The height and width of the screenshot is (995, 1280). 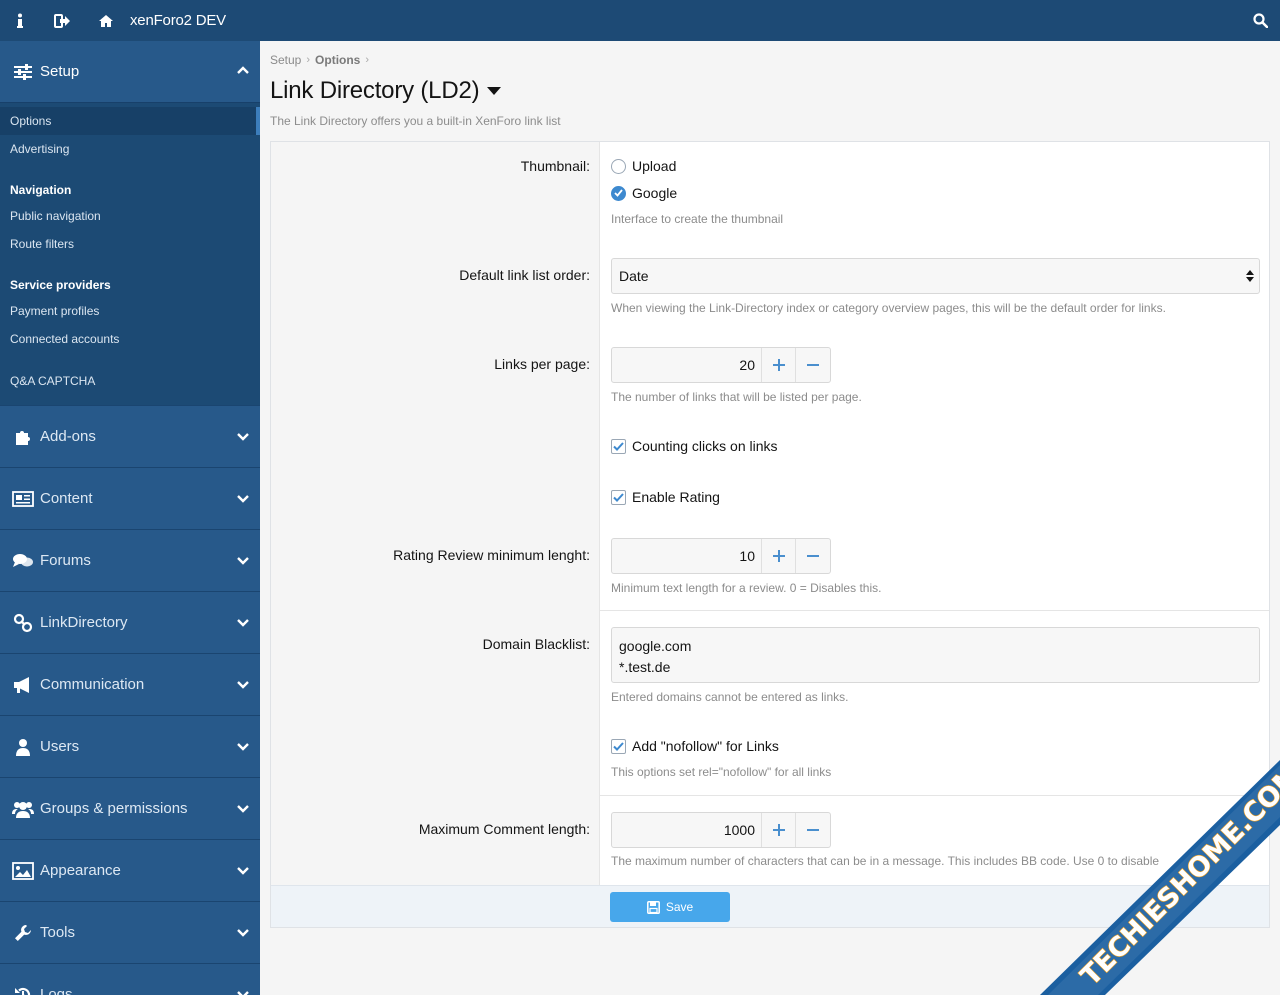 What do you see at coordinates (679, 907) in the screenshot?
I see `save-label: Save` at bounding box center [679, 907].